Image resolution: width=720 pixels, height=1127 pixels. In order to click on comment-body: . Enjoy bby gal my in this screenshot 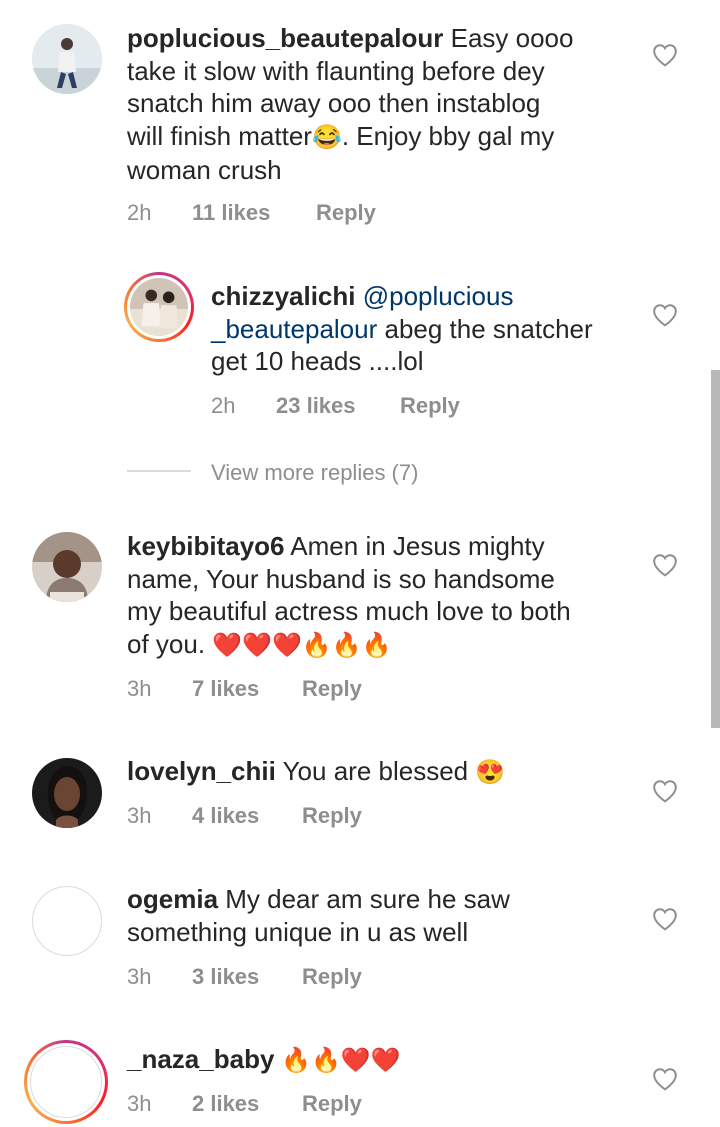, I will do `click(448, 135)`.